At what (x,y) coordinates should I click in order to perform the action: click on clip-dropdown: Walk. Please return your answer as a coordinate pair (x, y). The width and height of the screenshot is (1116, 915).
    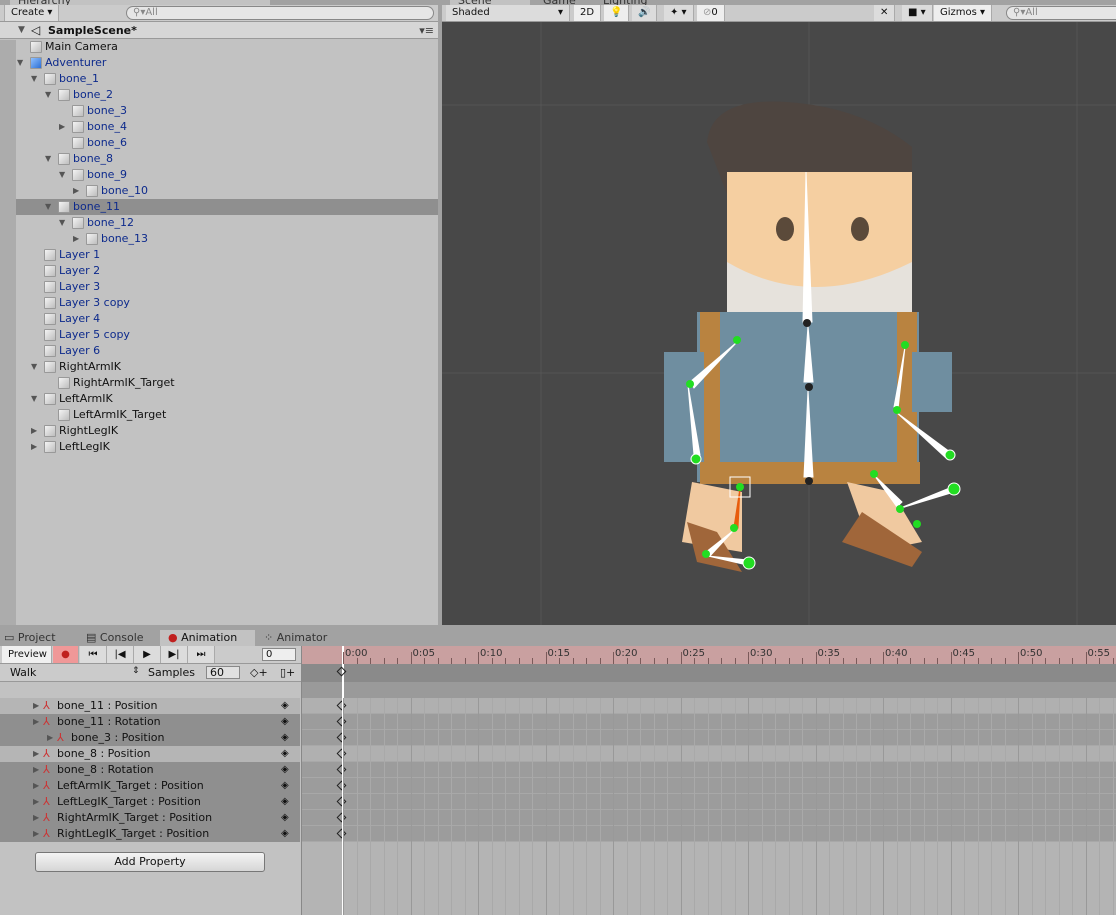
    Looking at the image, I should click on (23, 672).